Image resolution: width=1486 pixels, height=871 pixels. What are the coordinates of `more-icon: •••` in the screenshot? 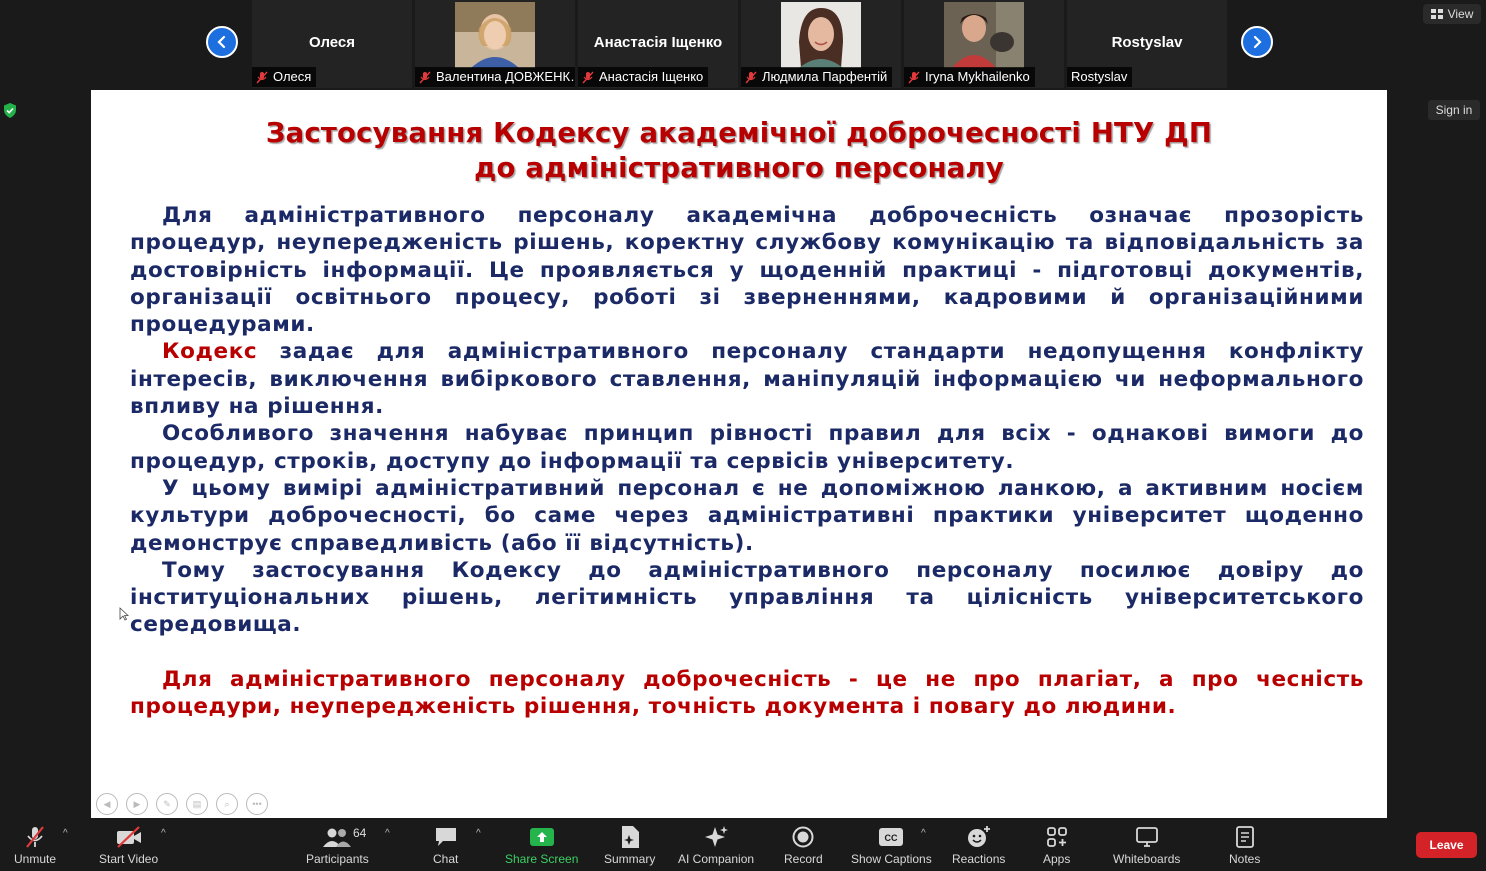 It's located at (257, 804).